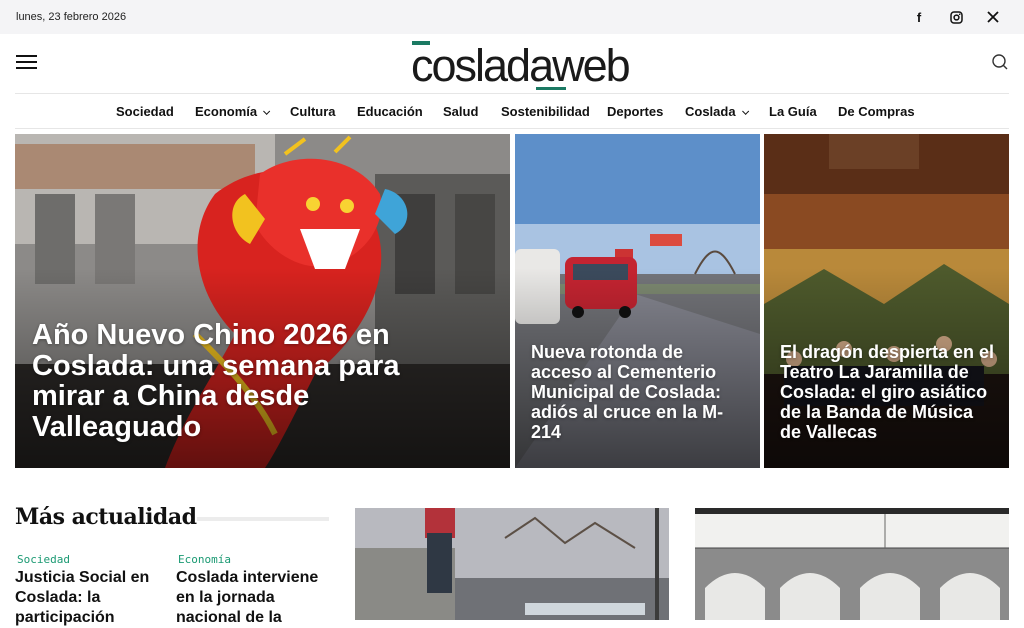 Image resolution: width=1024 pixels, height=628 pixels. What do you see at coordinates (233, 111) in the screenshot?
I see `nav-item-economia: Economía` at bounding box center [233, 111].